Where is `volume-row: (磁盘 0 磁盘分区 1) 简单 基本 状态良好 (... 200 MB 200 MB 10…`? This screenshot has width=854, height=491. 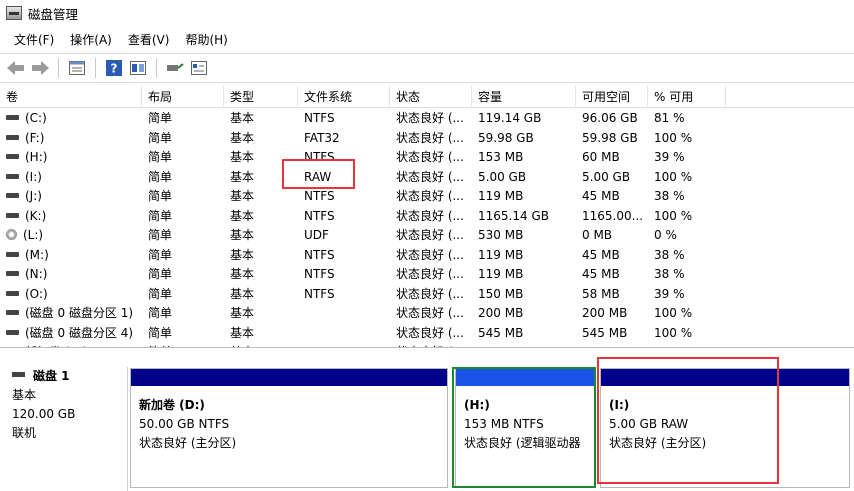
volume-row: (磁盘 0 磁盘分区 1) 简单 基本 状态良好 (... 200 MB 200 MB 10… is located at coordinates (427, 314).